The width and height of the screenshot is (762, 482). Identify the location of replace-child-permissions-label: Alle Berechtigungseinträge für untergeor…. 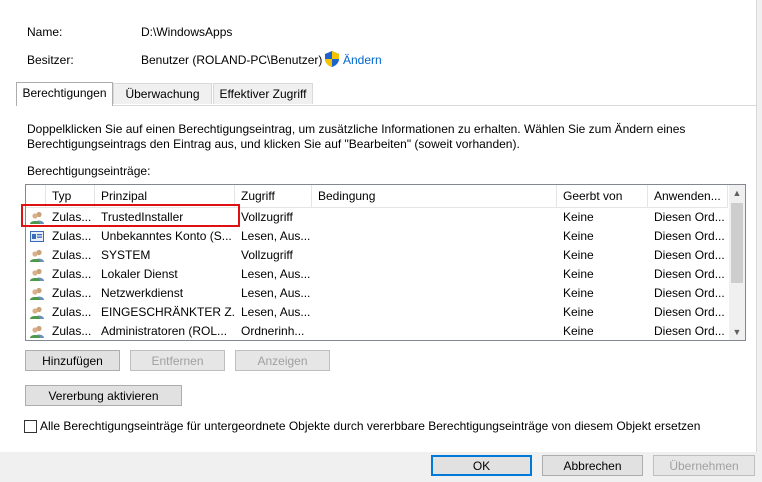
(370, 426).